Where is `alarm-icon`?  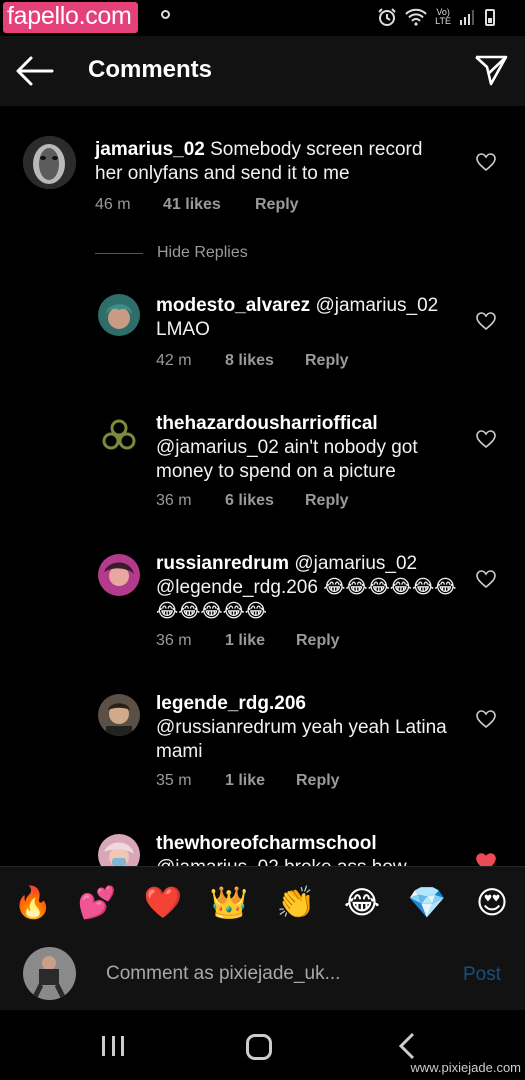 alarm-icon is located at coordinates (387, 17).